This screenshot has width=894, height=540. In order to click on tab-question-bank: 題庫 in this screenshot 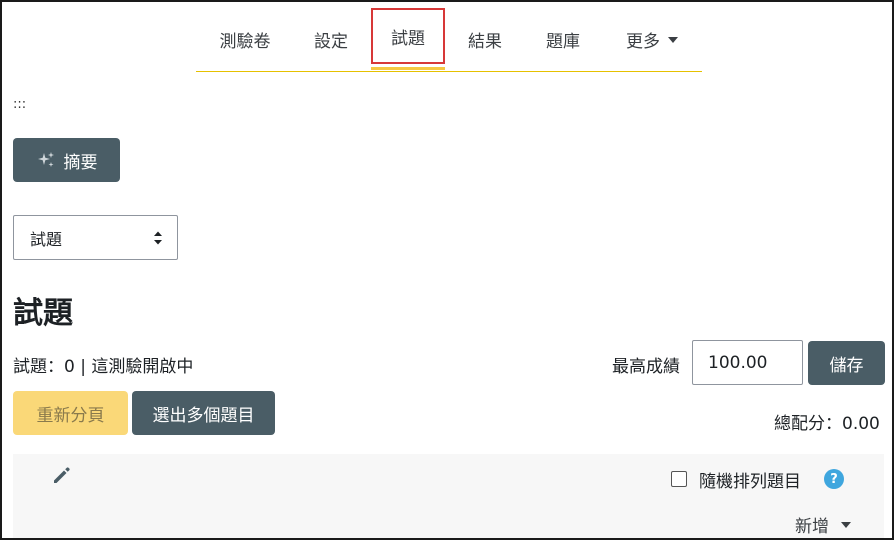, I will do `click(563, 39)`.